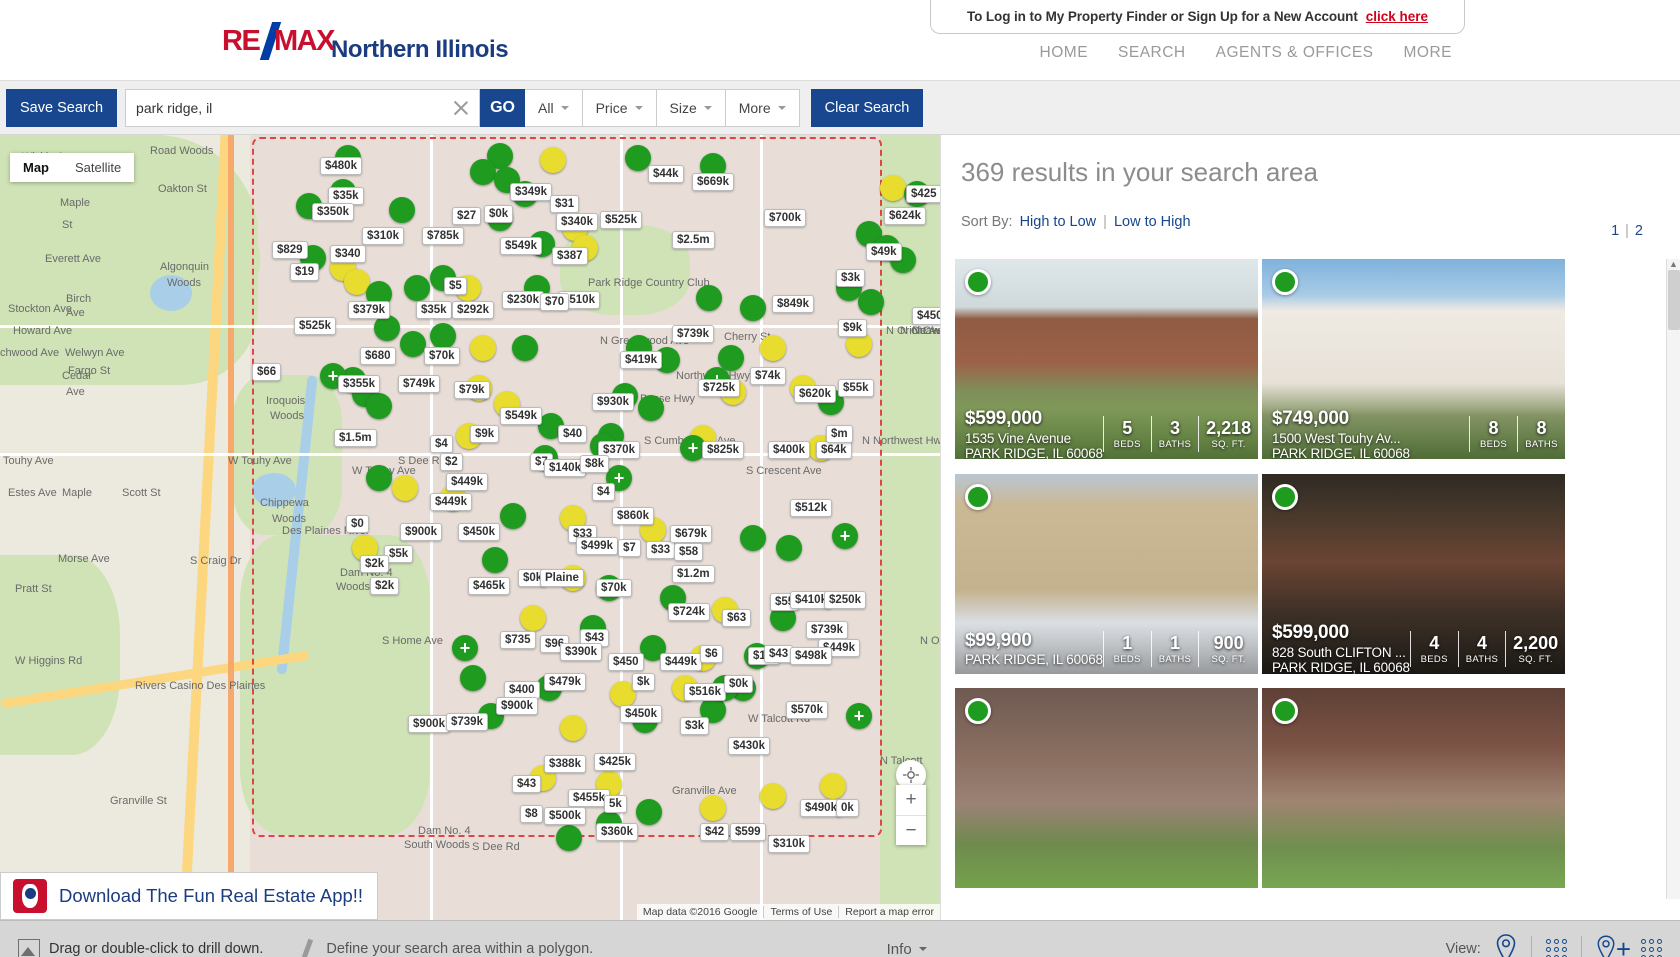  Describe the element at coordinates (723, 450) in the screenshot. I see `map-price-label: $825k` at that location.